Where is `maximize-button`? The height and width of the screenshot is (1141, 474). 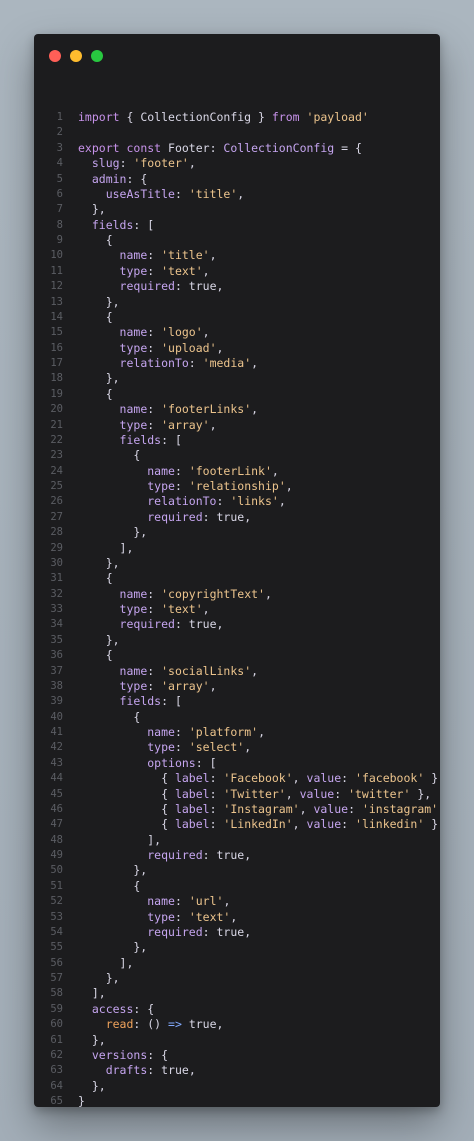
maximize-button is located at coordinates (97, 56).